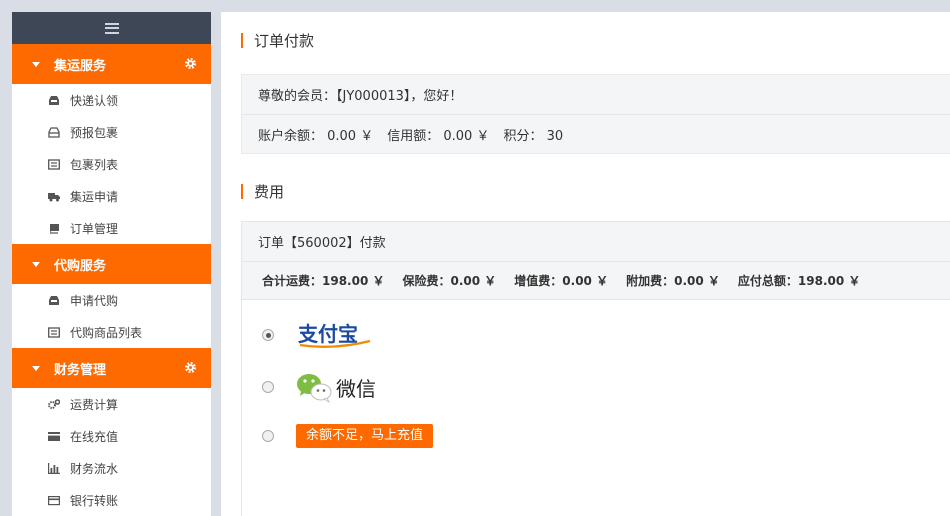  I want to click on fee-title-text: 费用, so click(269, 191).